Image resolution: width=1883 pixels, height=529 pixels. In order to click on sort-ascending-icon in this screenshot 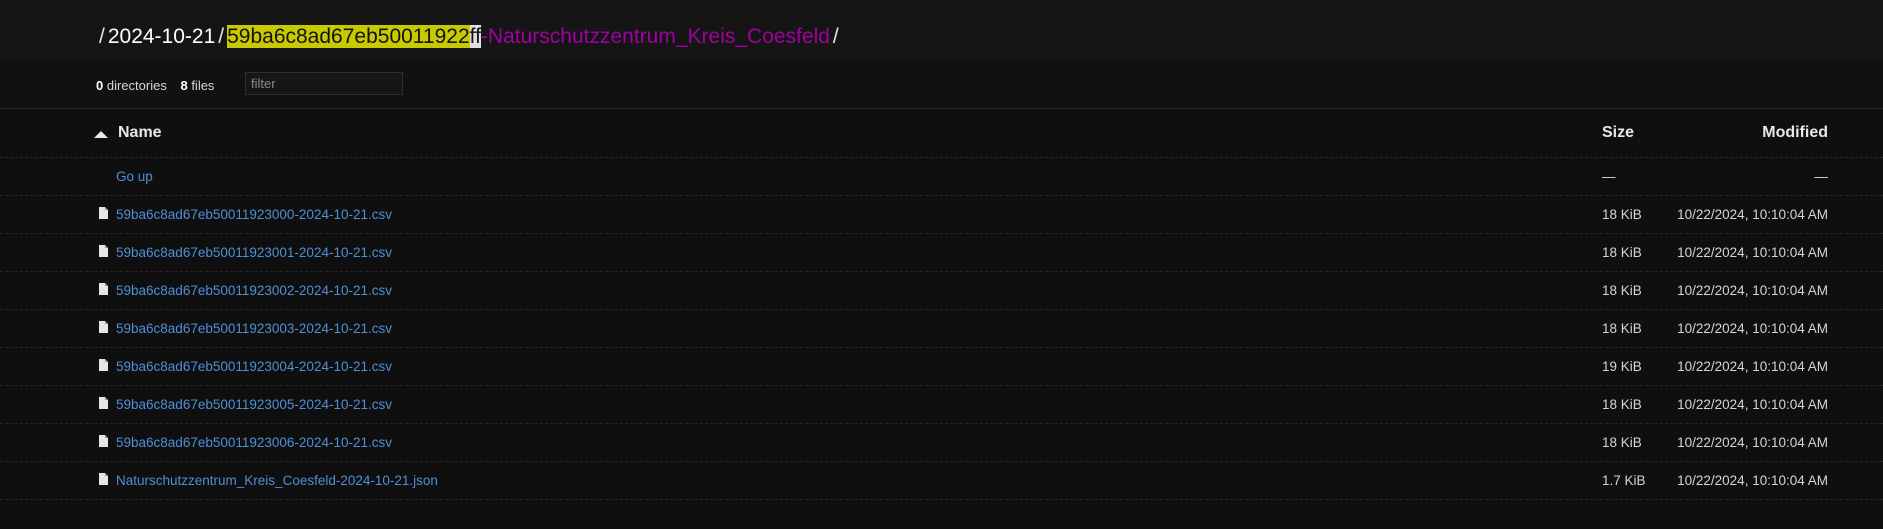, I will do `click(101, 134)`.